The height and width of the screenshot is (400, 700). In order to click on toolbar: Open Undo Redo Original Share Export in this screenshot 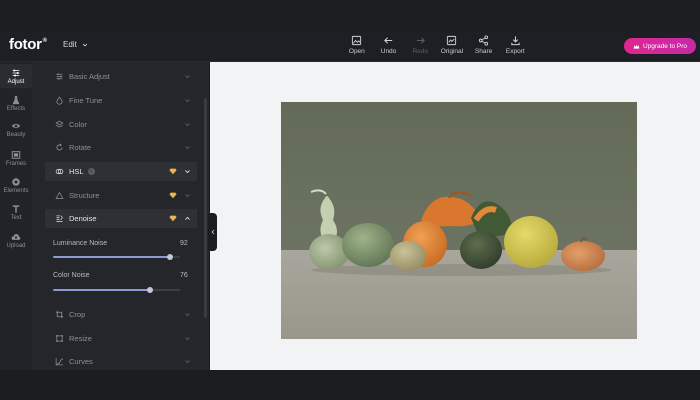, I will do `click(436, 45)`.